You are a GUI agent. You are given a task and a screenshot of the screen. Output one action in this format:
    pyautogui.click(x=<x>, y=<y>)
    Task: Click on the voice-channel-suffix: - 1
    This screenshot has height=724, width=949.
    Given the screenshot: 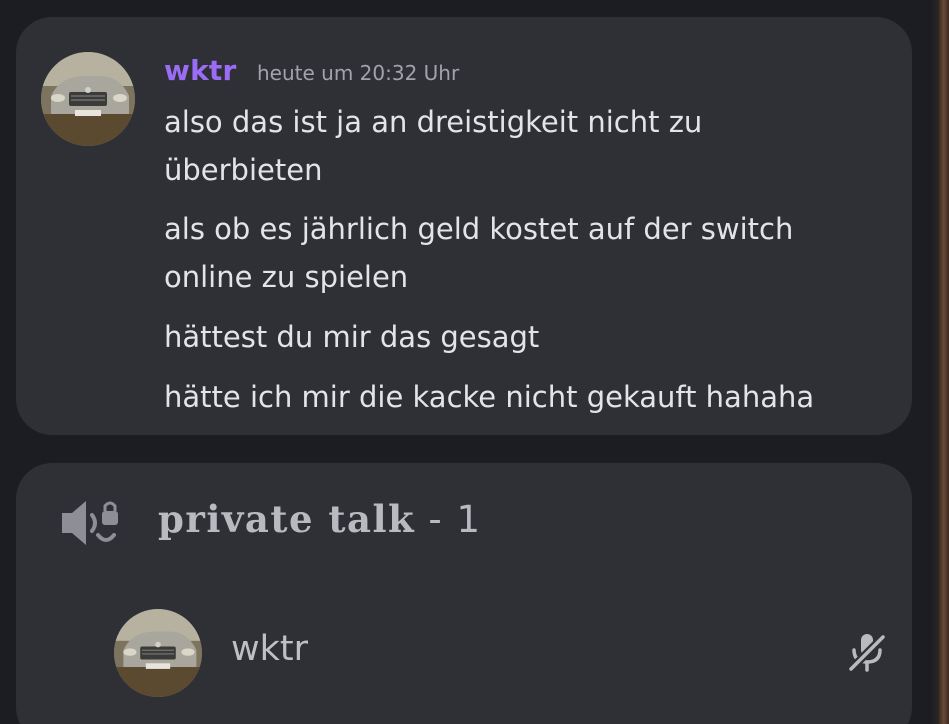 What is the action you would take?
    pyautogui.click(x=448, y=519)
    